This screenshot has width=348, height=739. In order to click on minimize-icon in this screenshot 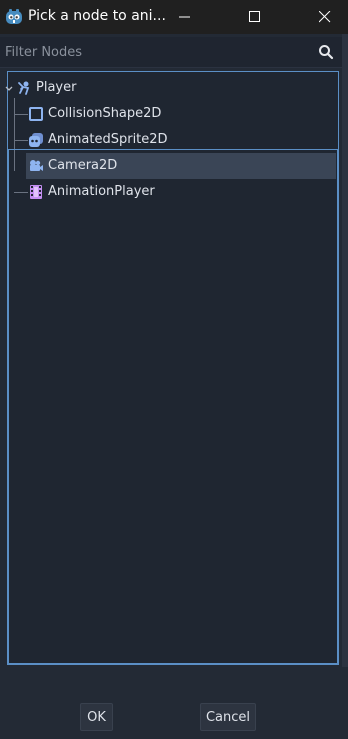, I will do `click(184, 17)`.